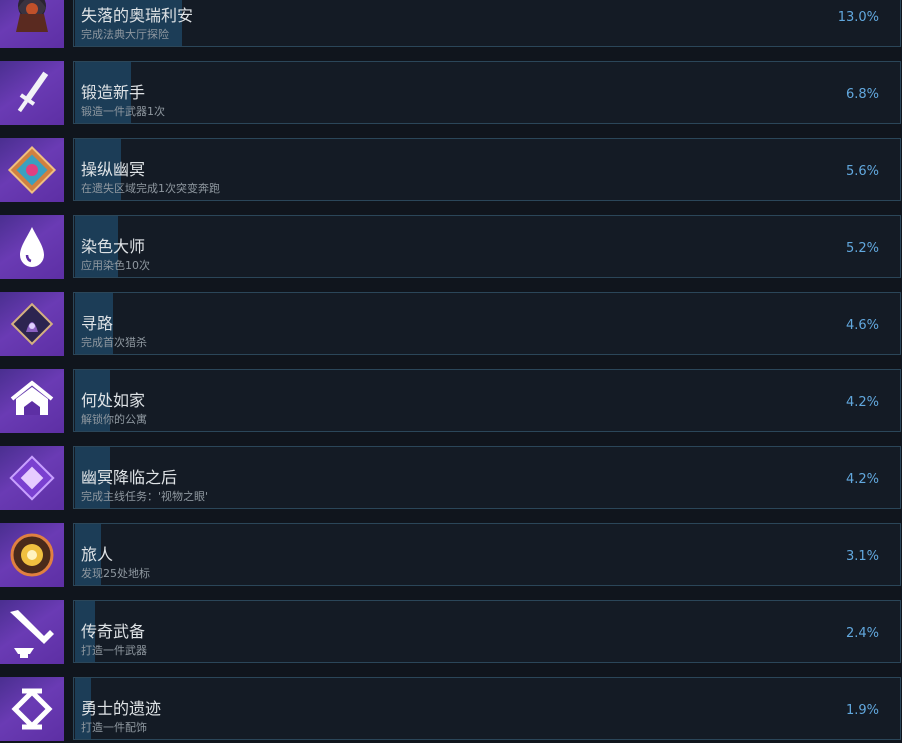 The width and height of the screenshot is (902, 743). I want to click on achievement-description: 锻造一件武器1次, so click(123, 111).